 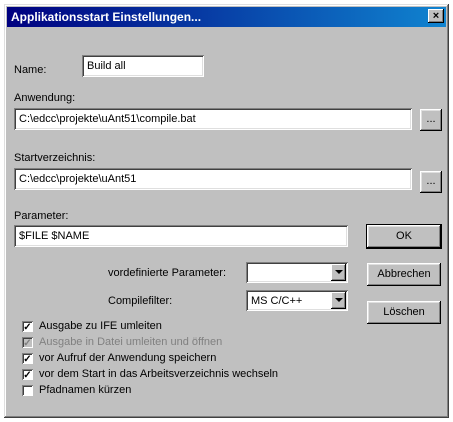 I want to click on close-button: ×, so click(x=436, y=16).